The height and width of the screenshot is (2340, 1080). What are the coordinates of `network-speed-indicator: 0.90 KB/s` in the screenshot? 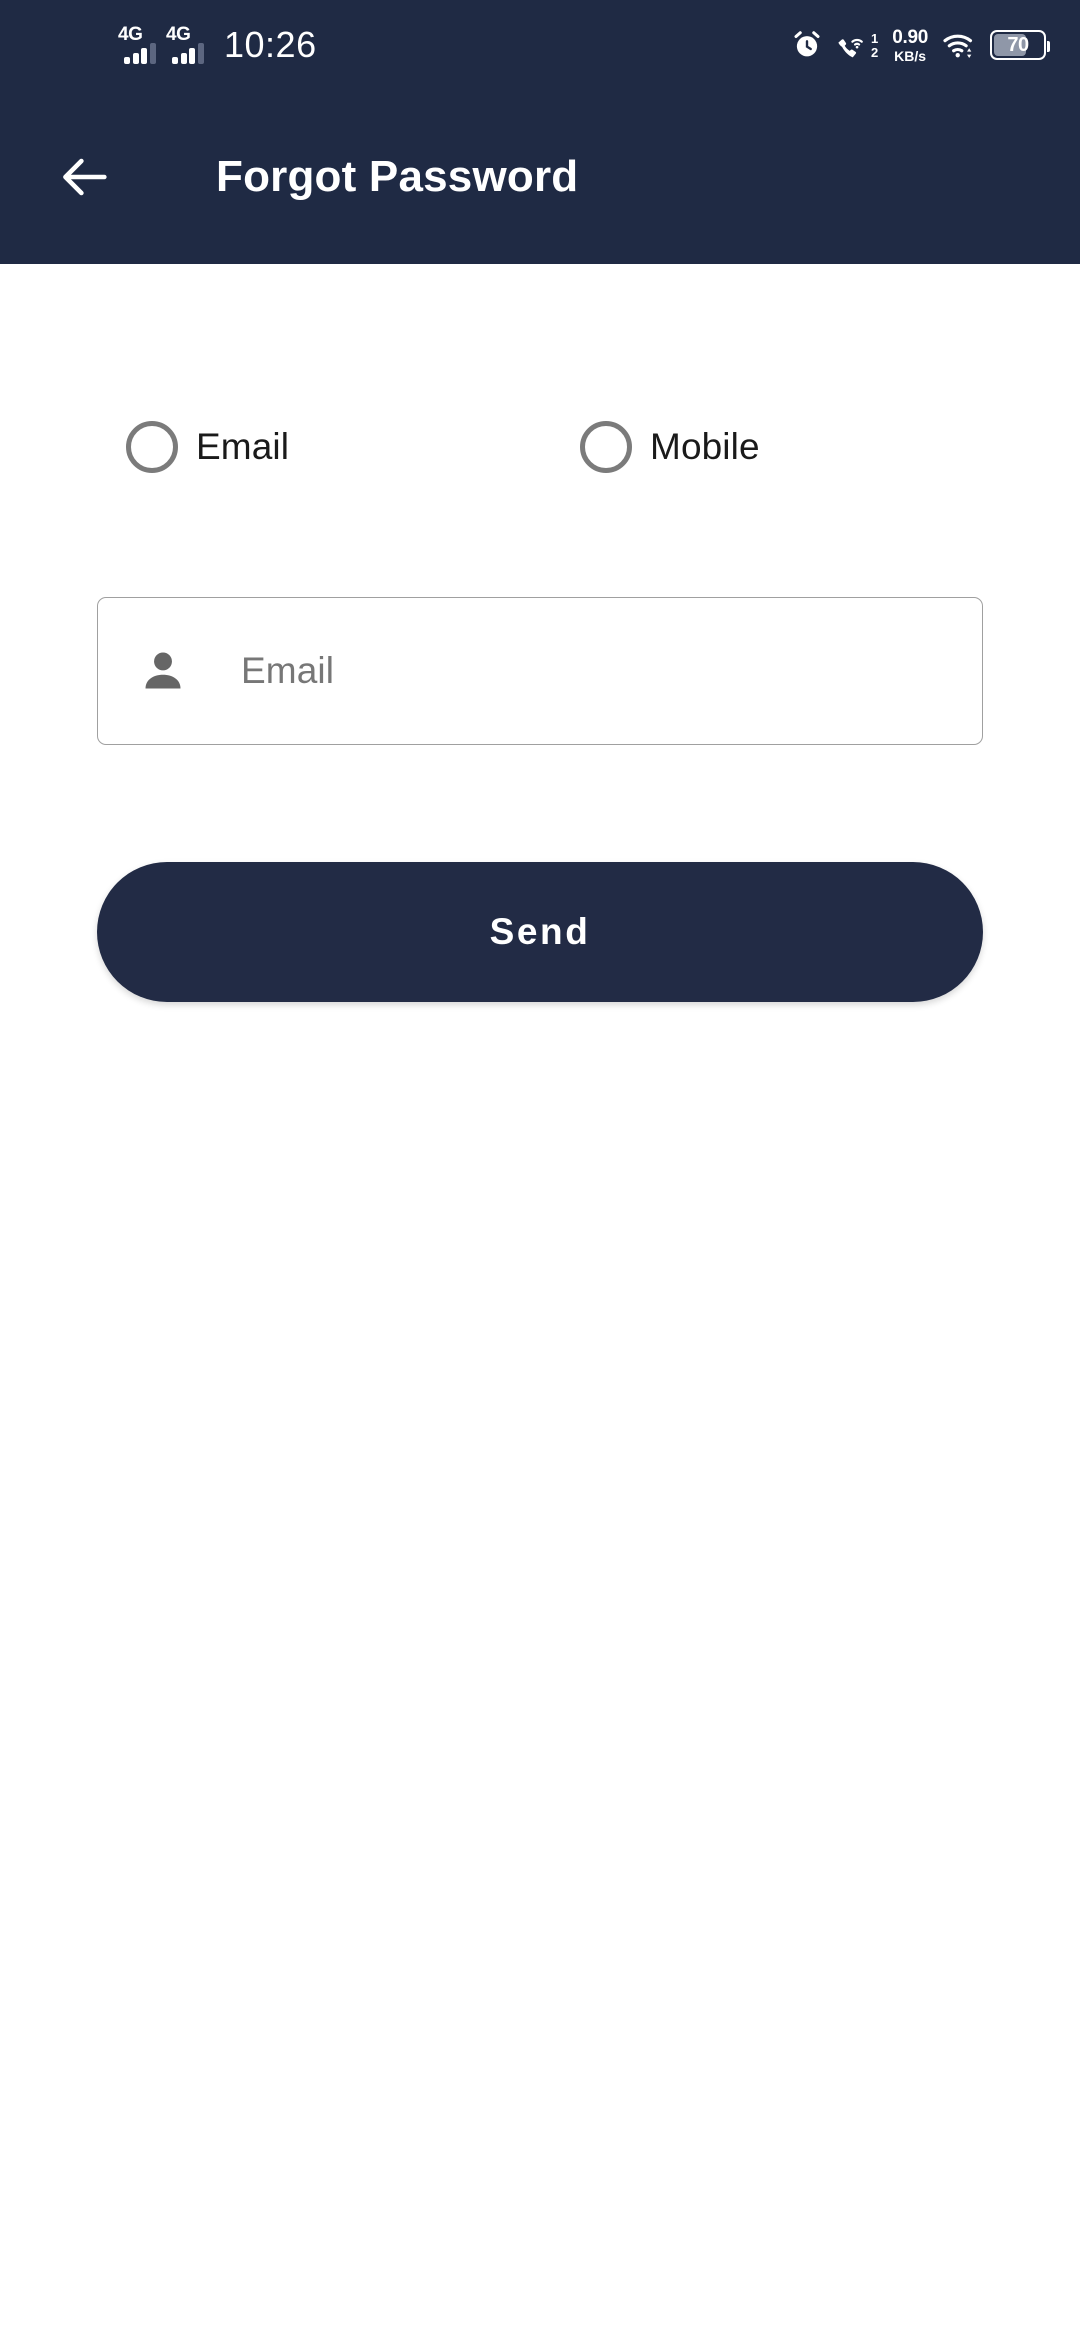 It's located at (910, 45).